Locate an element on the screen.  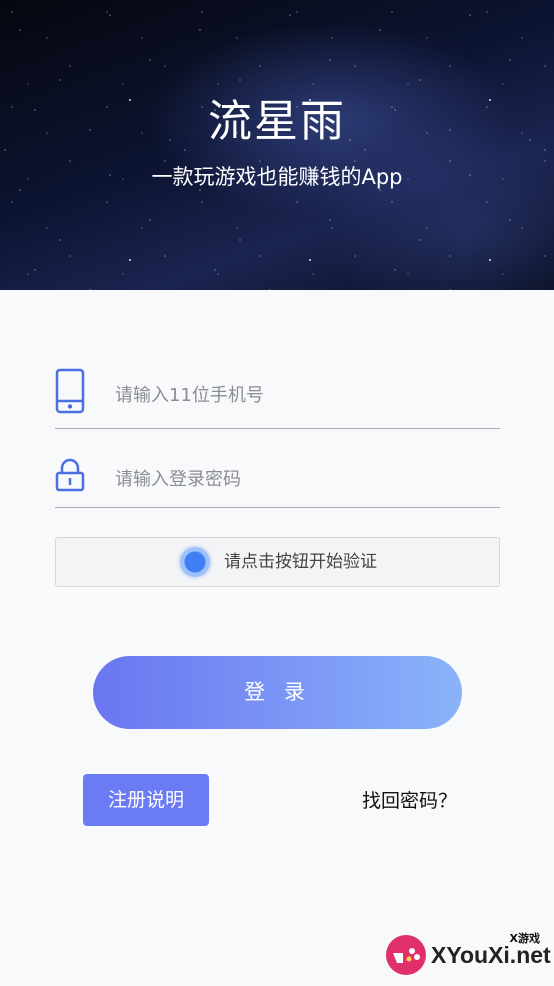
app-title: 流星雨 is located at coordinates (277, 121).